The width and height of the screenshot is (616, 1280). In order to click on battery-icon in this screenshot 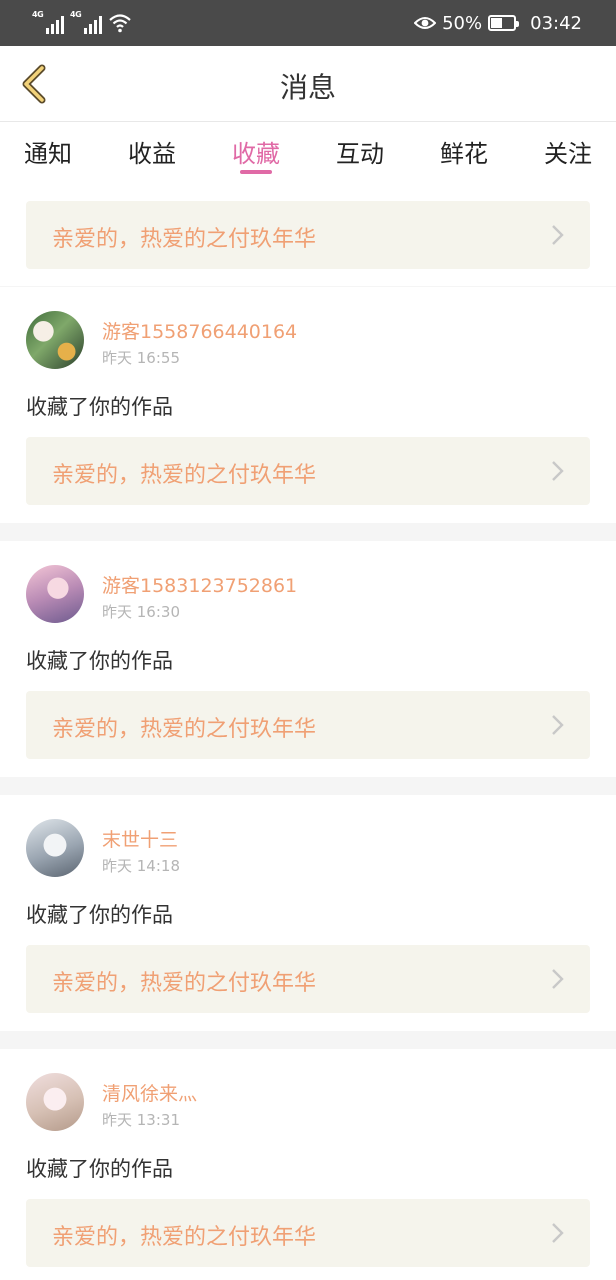, I will do `click(504, 23)`.